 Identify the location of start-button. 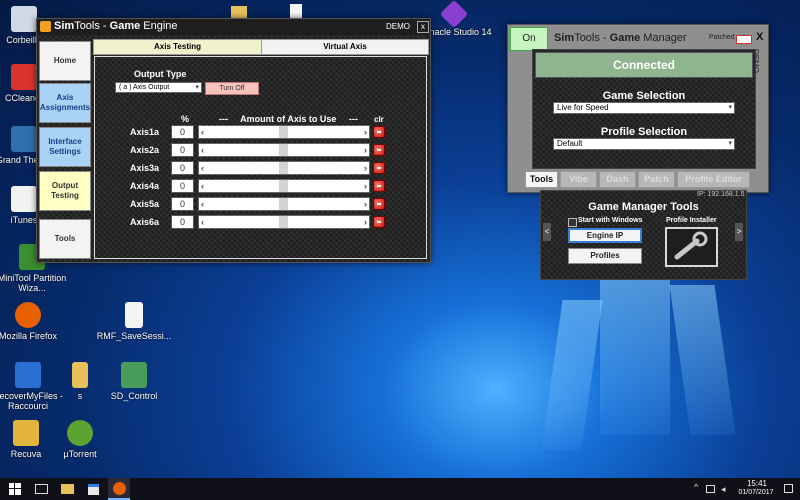
(15, 489).